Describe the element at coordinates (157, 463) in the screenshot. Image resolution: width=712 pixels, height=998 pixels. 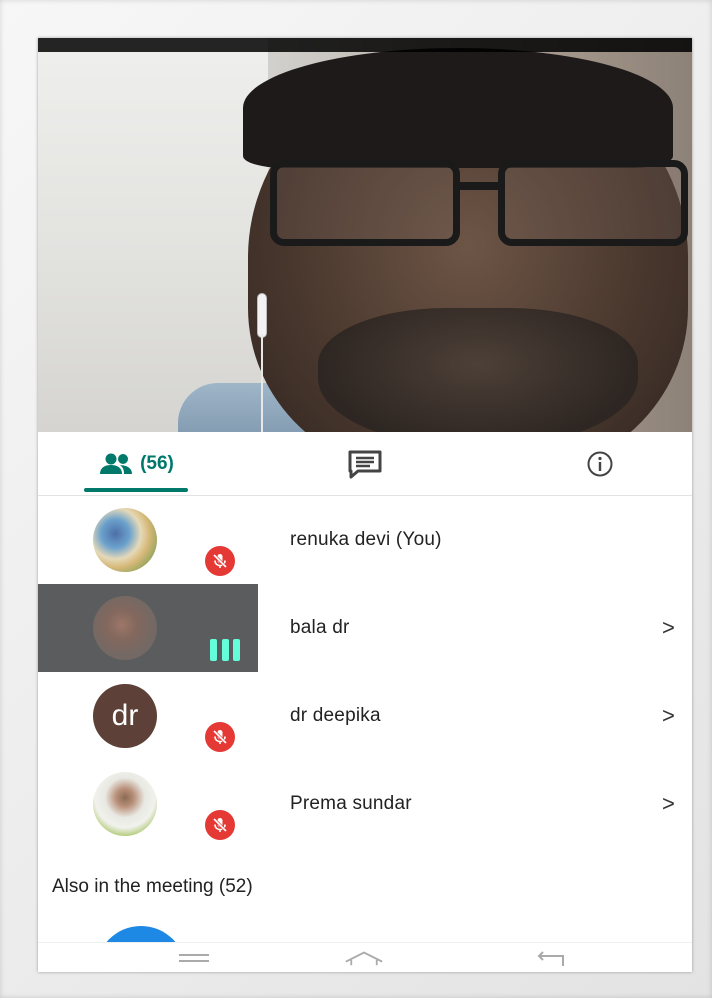
I see `participant-count: (56)` at that location.